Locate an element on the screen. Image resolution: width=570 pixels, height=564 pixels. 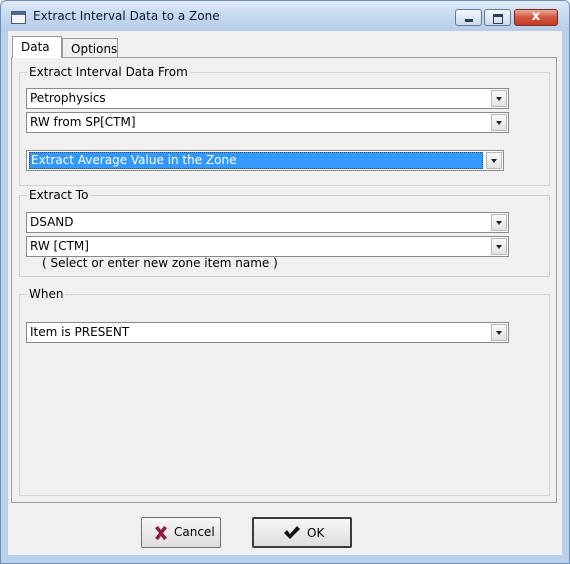
close-button: x is located at coordinates (536, 17).